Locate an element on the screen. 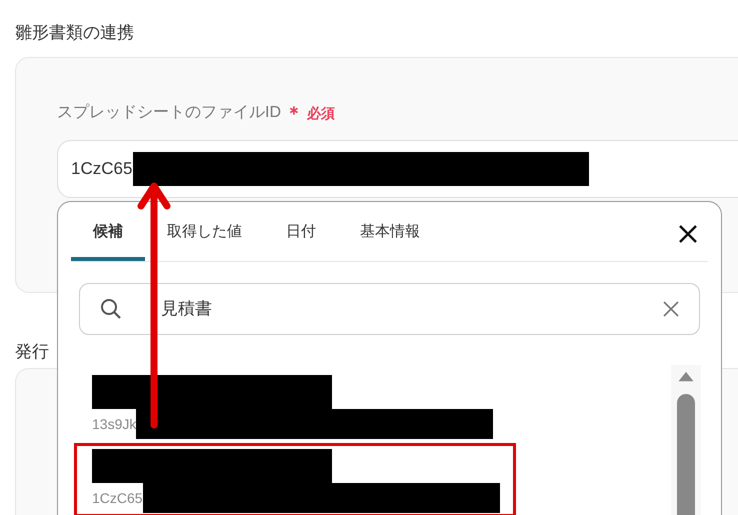 Image resolution: width=738 pixels, height=515 pixels. required-mark: ＊ is located at coordinates (294, 113).